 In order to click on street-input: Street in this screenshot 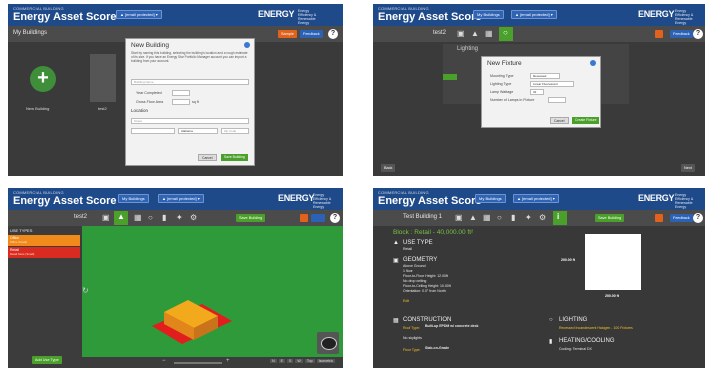, I will do `click(190, 121)`.